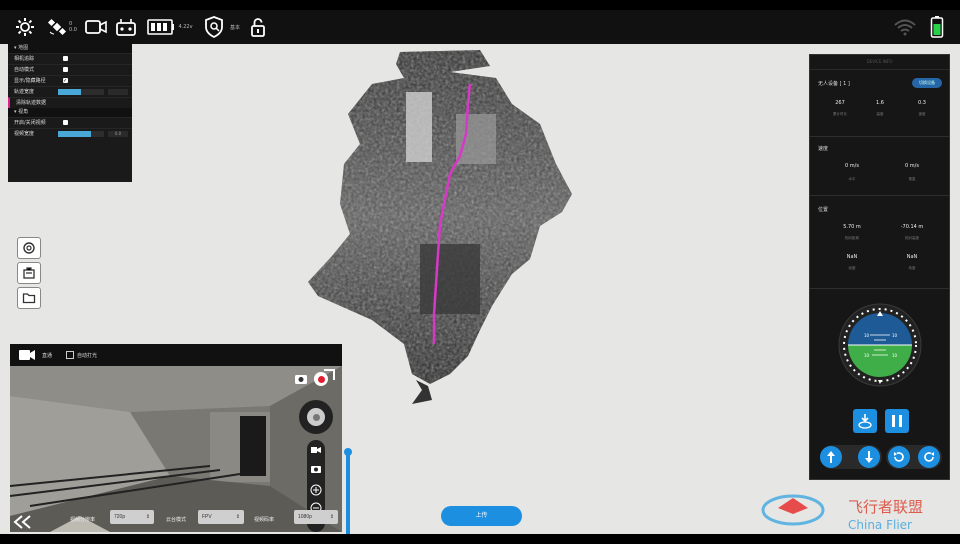 The height and width of the screenshot is (544, 960). What do you see at coordinates (258, 27) in the screenshot?
I see `unlock-icon` at bounding box center [258, 27].